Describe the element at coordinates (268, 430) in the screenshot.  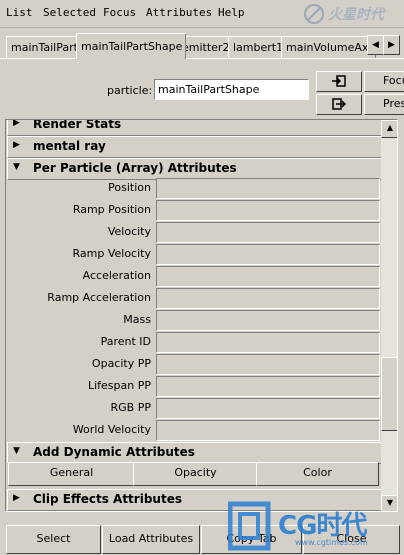
I see `attr-field-world-velocity` at that location.